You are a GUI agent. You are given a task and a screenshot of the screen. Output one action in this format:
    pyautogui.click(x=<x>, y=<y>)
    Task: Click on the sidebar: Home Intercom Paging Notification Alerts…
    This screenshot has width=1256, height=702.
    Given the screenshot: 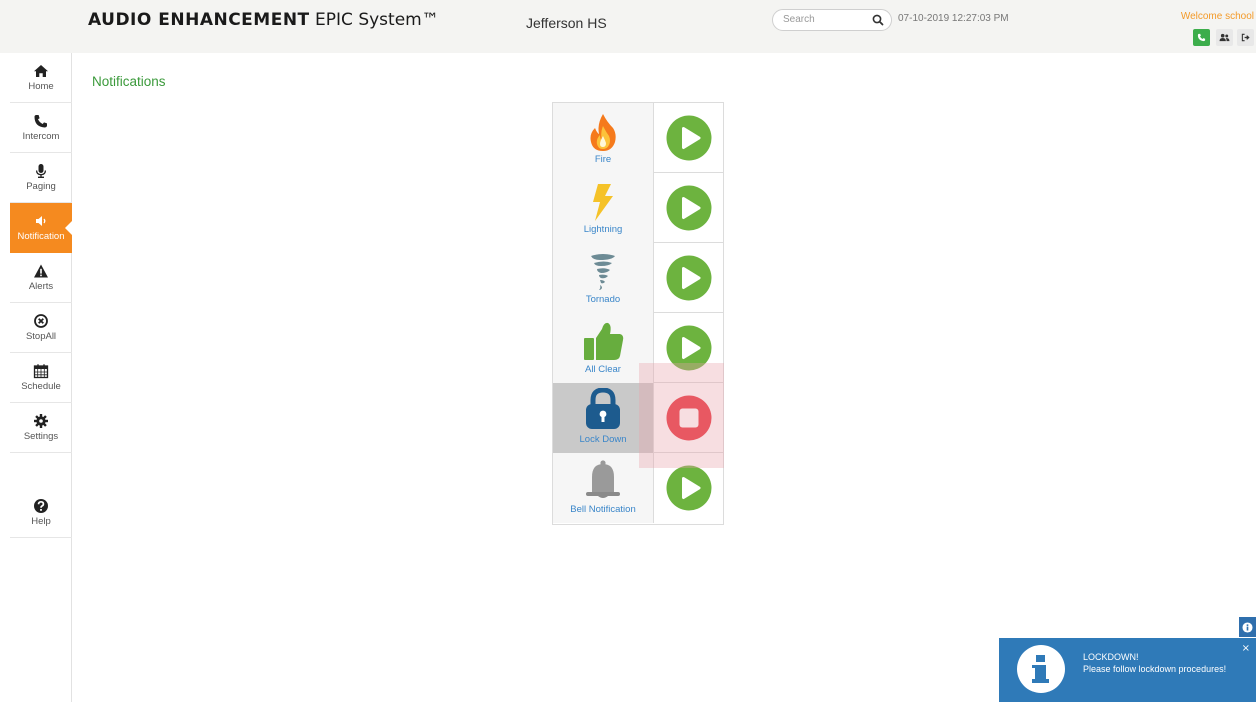 What is the action you would take?
    pyautogui.click(x=36, y=377)
    